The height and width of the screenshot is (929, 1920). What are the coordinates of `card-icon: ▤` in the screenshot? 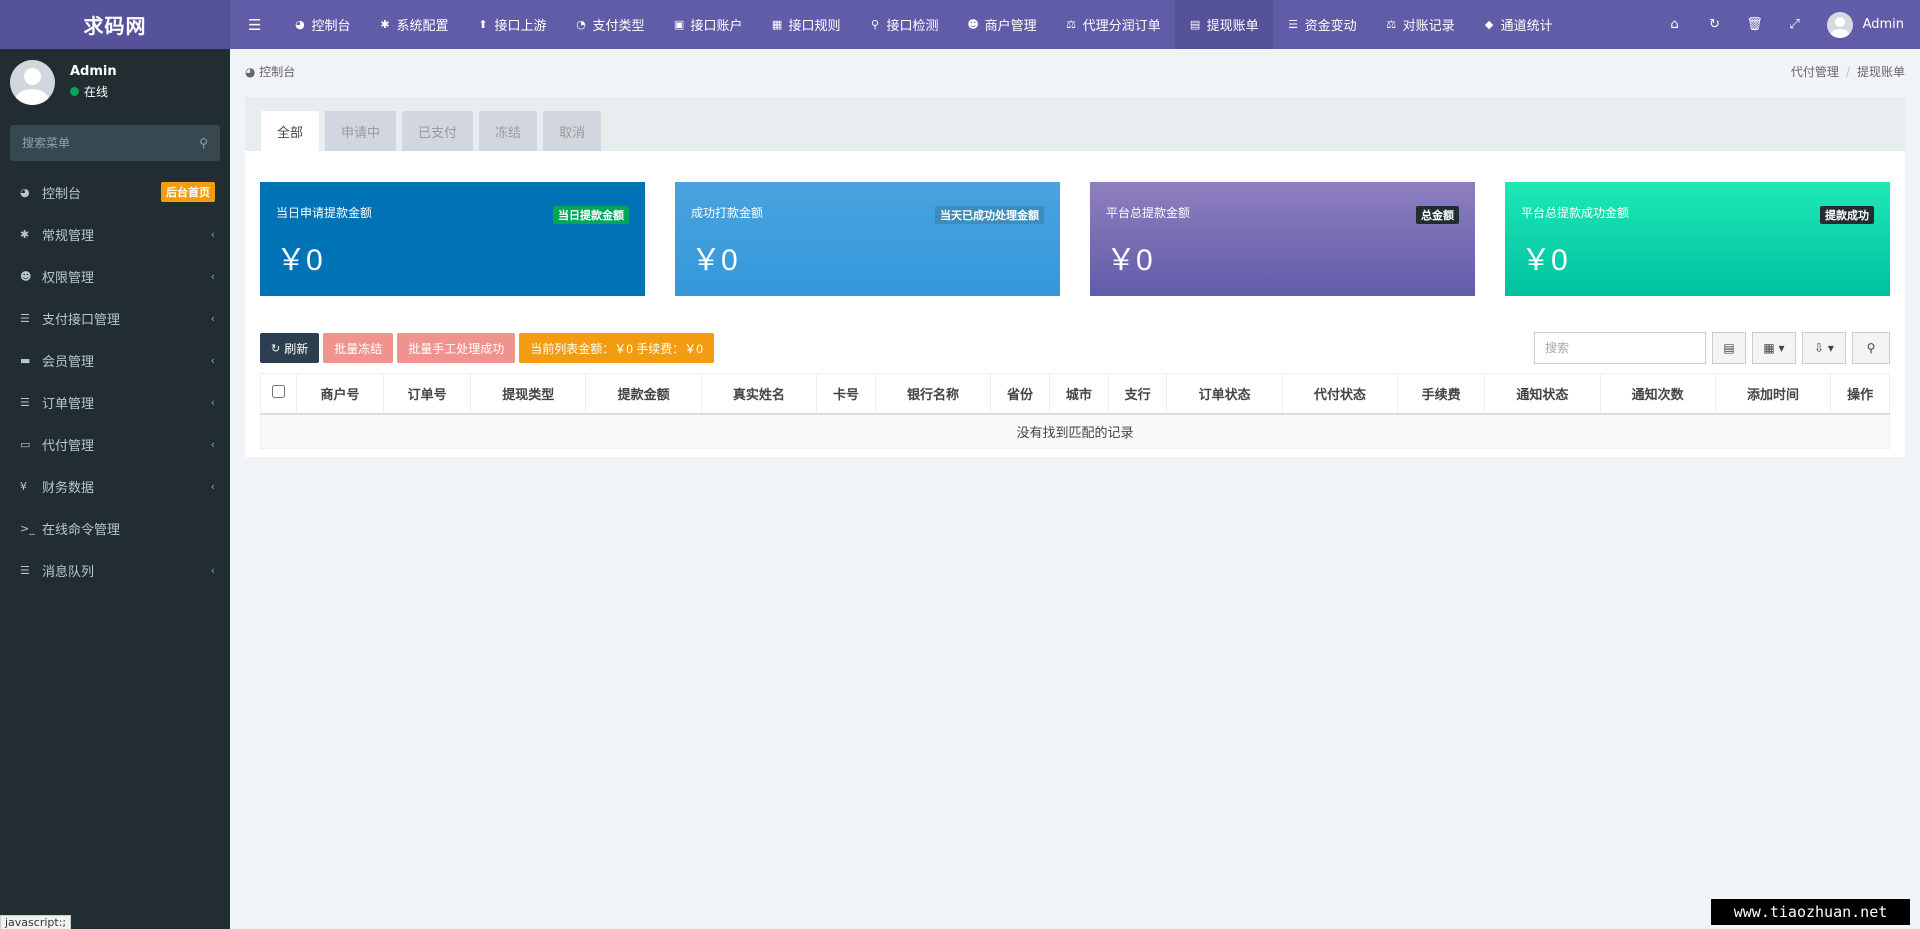 It's located at (1195, 24).